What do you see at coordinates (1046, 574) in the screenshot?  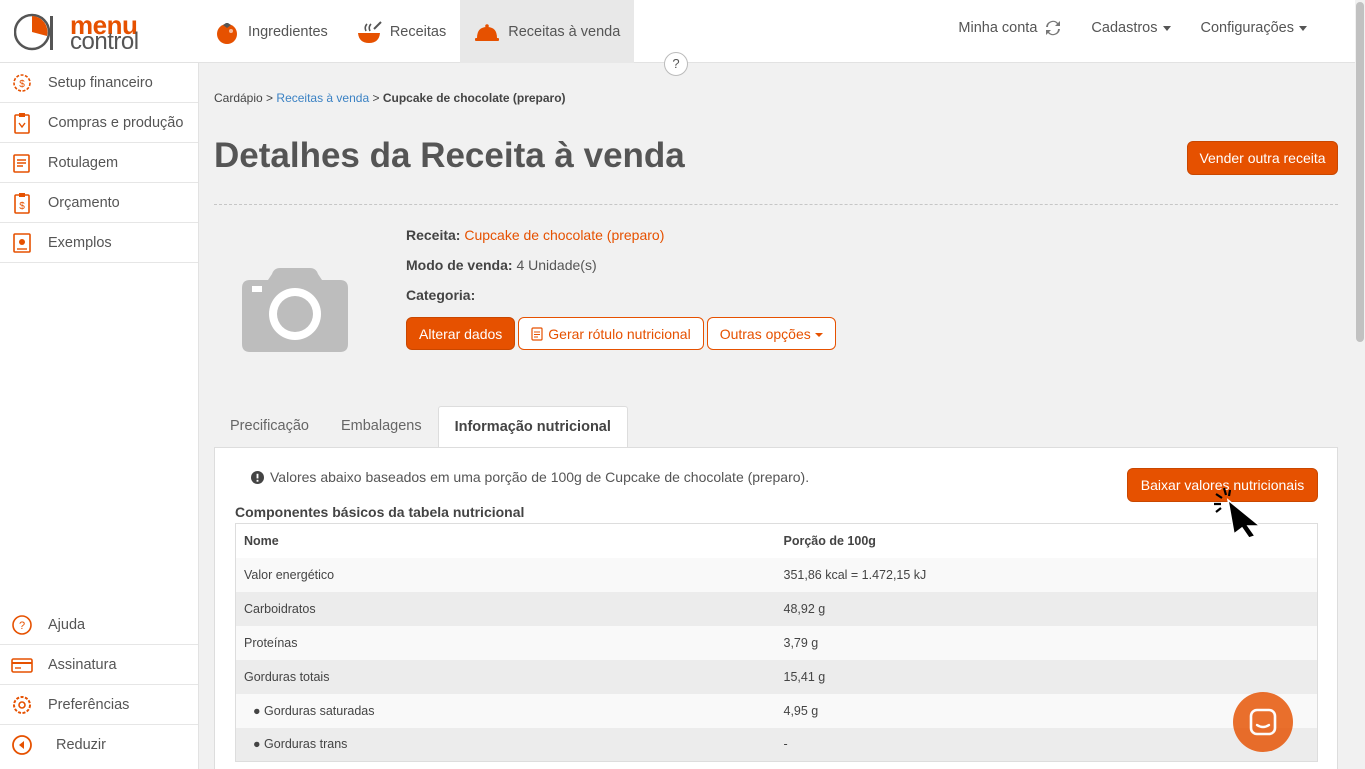 I see `nutrient-value: 351,86 kcal = 1.472,15 kJ` at bounding box center [1046, 574].